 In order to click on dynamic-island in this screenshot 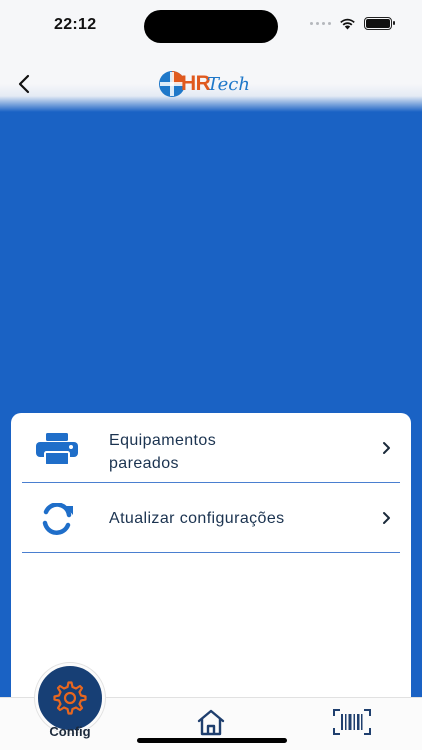, I will do `click(211, 26)`.